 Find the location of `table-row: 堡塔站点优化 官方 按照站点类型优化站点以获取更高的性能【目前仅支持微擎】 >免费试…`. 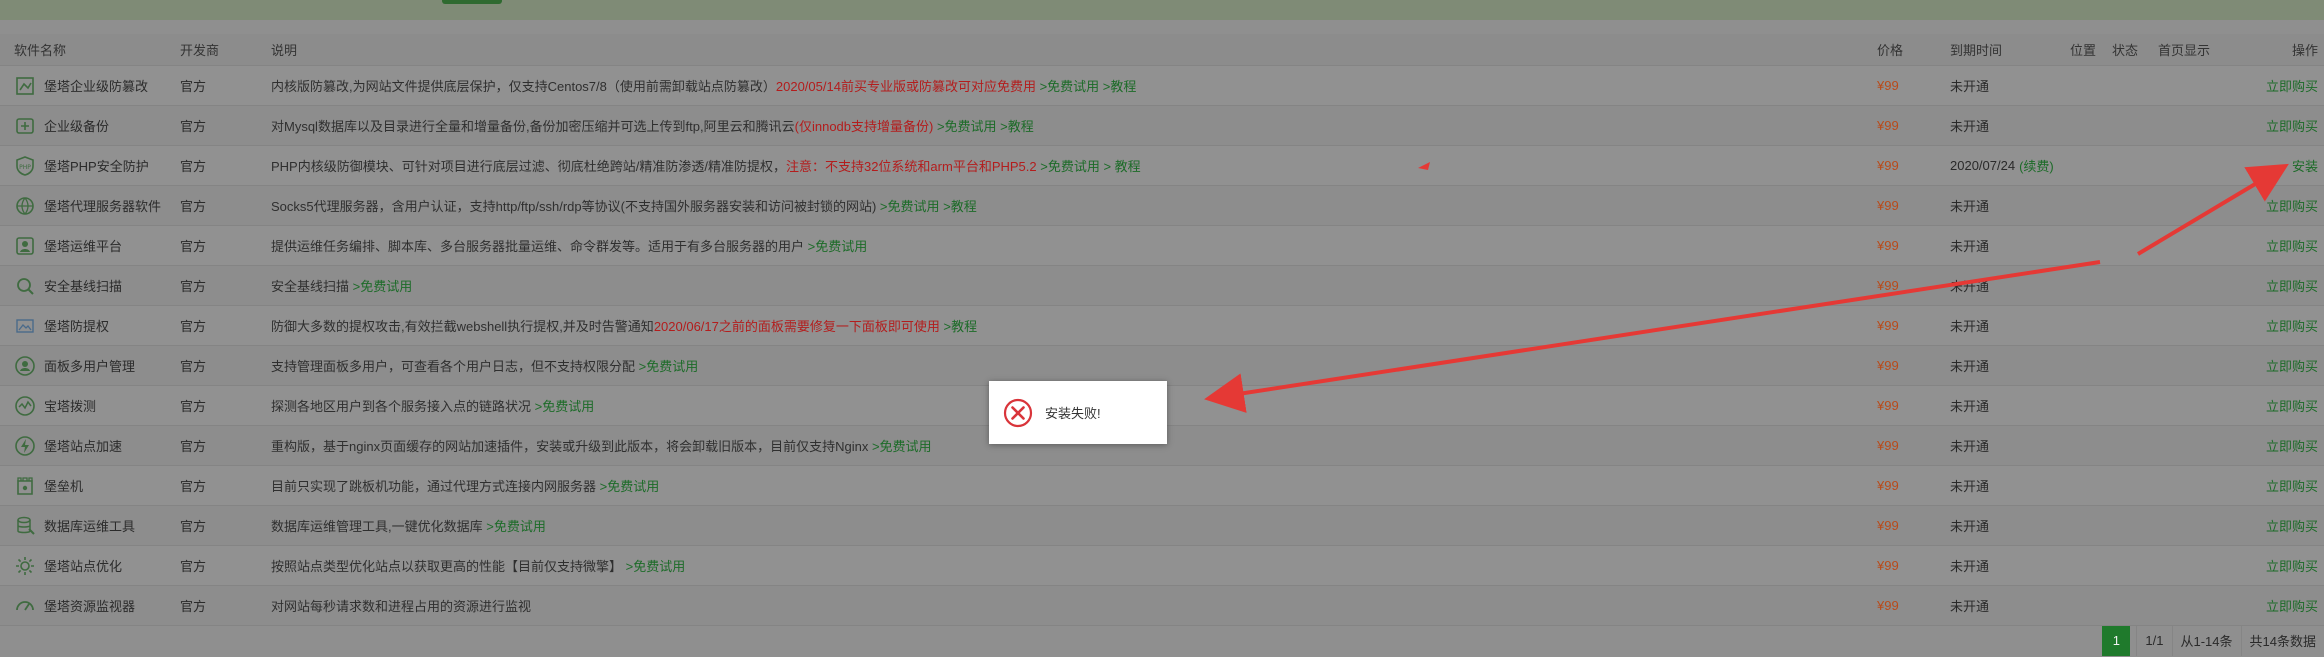

table-row: 堡塔站点优化 官方 按照站点类型优化站点以获取更高的性能【目前仅支持微擎】 >免费试… is located at coordinates (1162, 566).